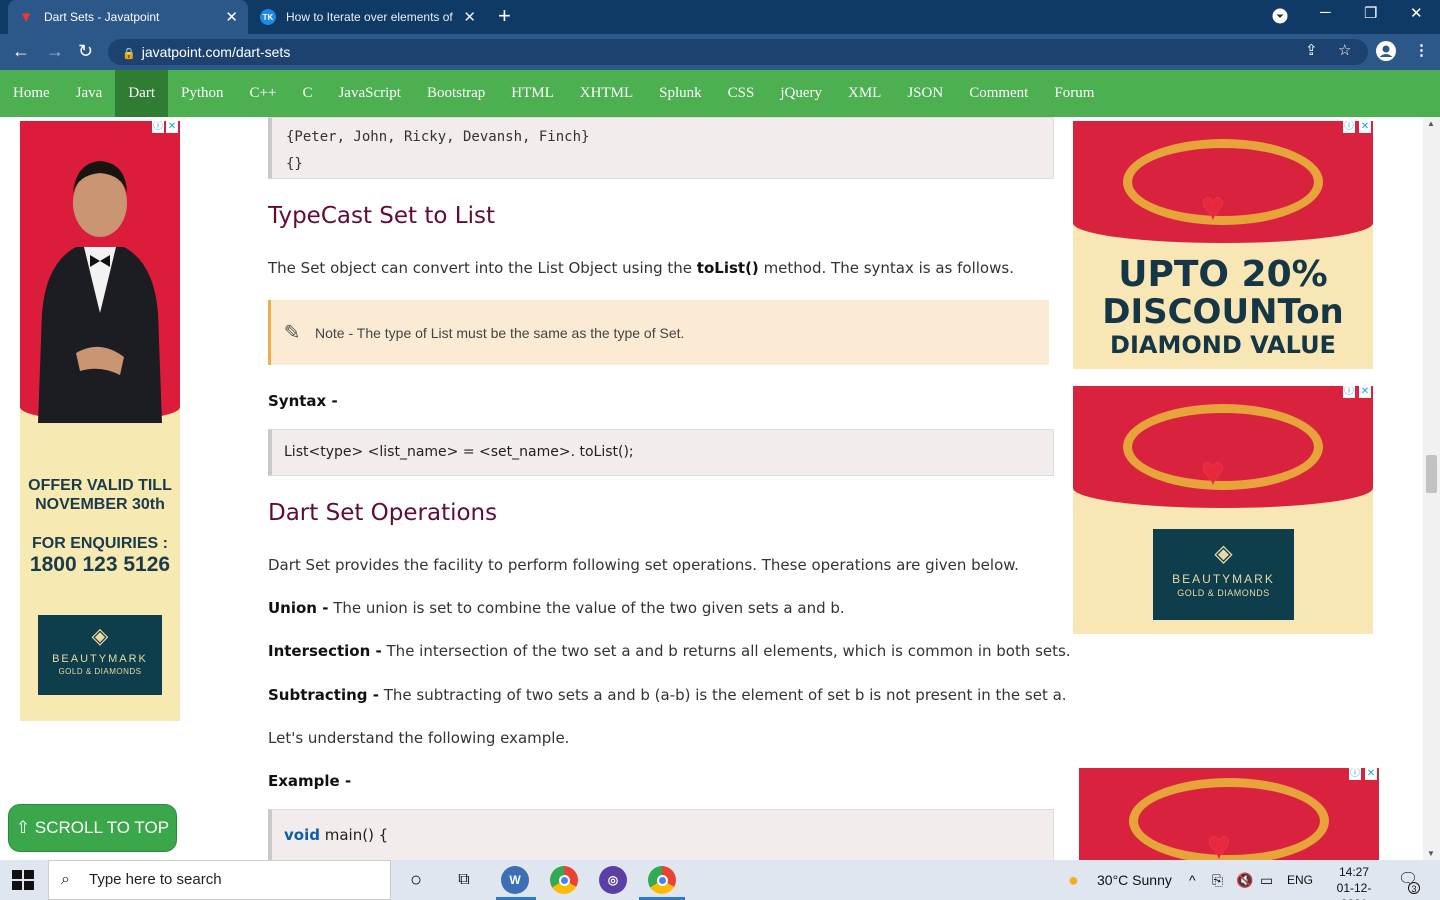 Image resolution: width=1440 pixels, height=900 pixels. What do you see at coordinates (613, 880) in the screenshot?
I see `tor-browser-icon: ◎` at bounding box center [613, 880].